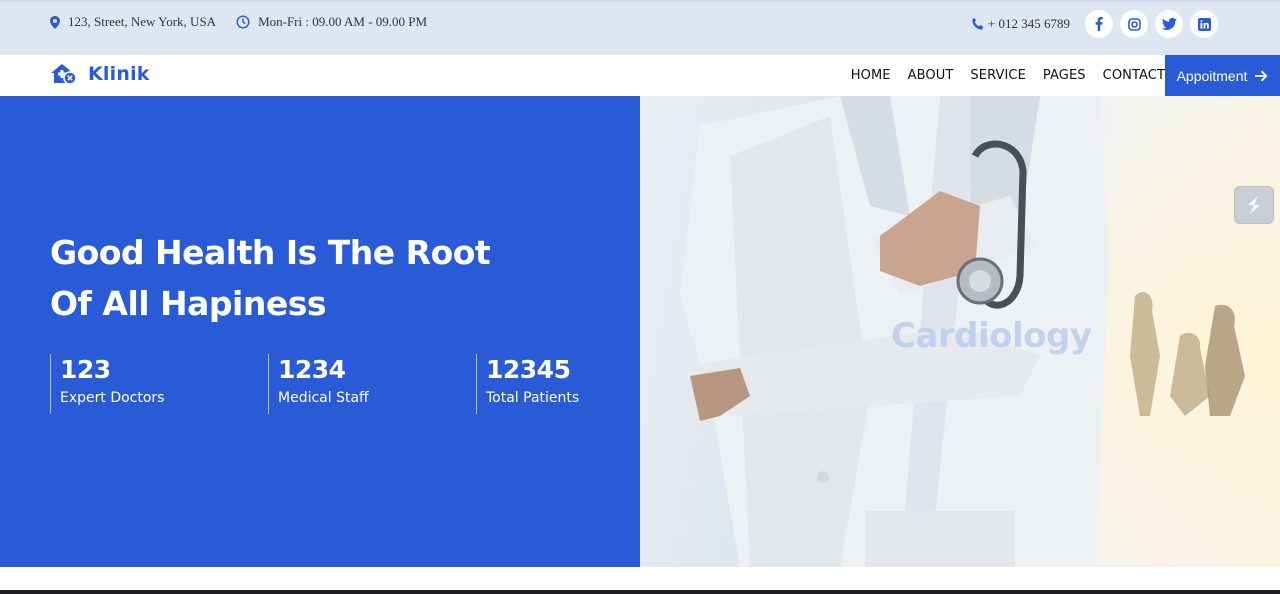  What do you see at coordinates (112, 398) in the screenshot?
I see `stat-label: Expert Doctors` at bounding box center [112, 398].